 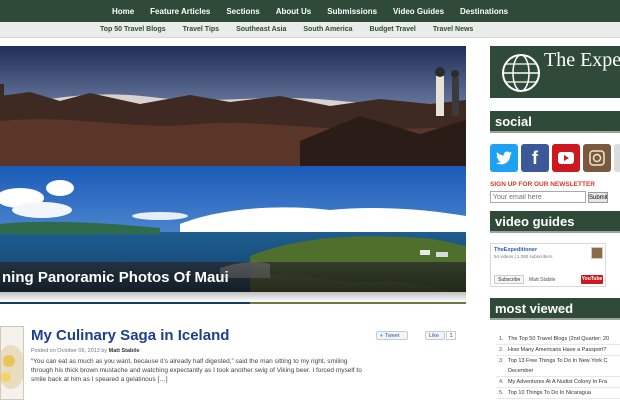 I want to click on subnav-south-america: South America, so click(x=327, y=29).